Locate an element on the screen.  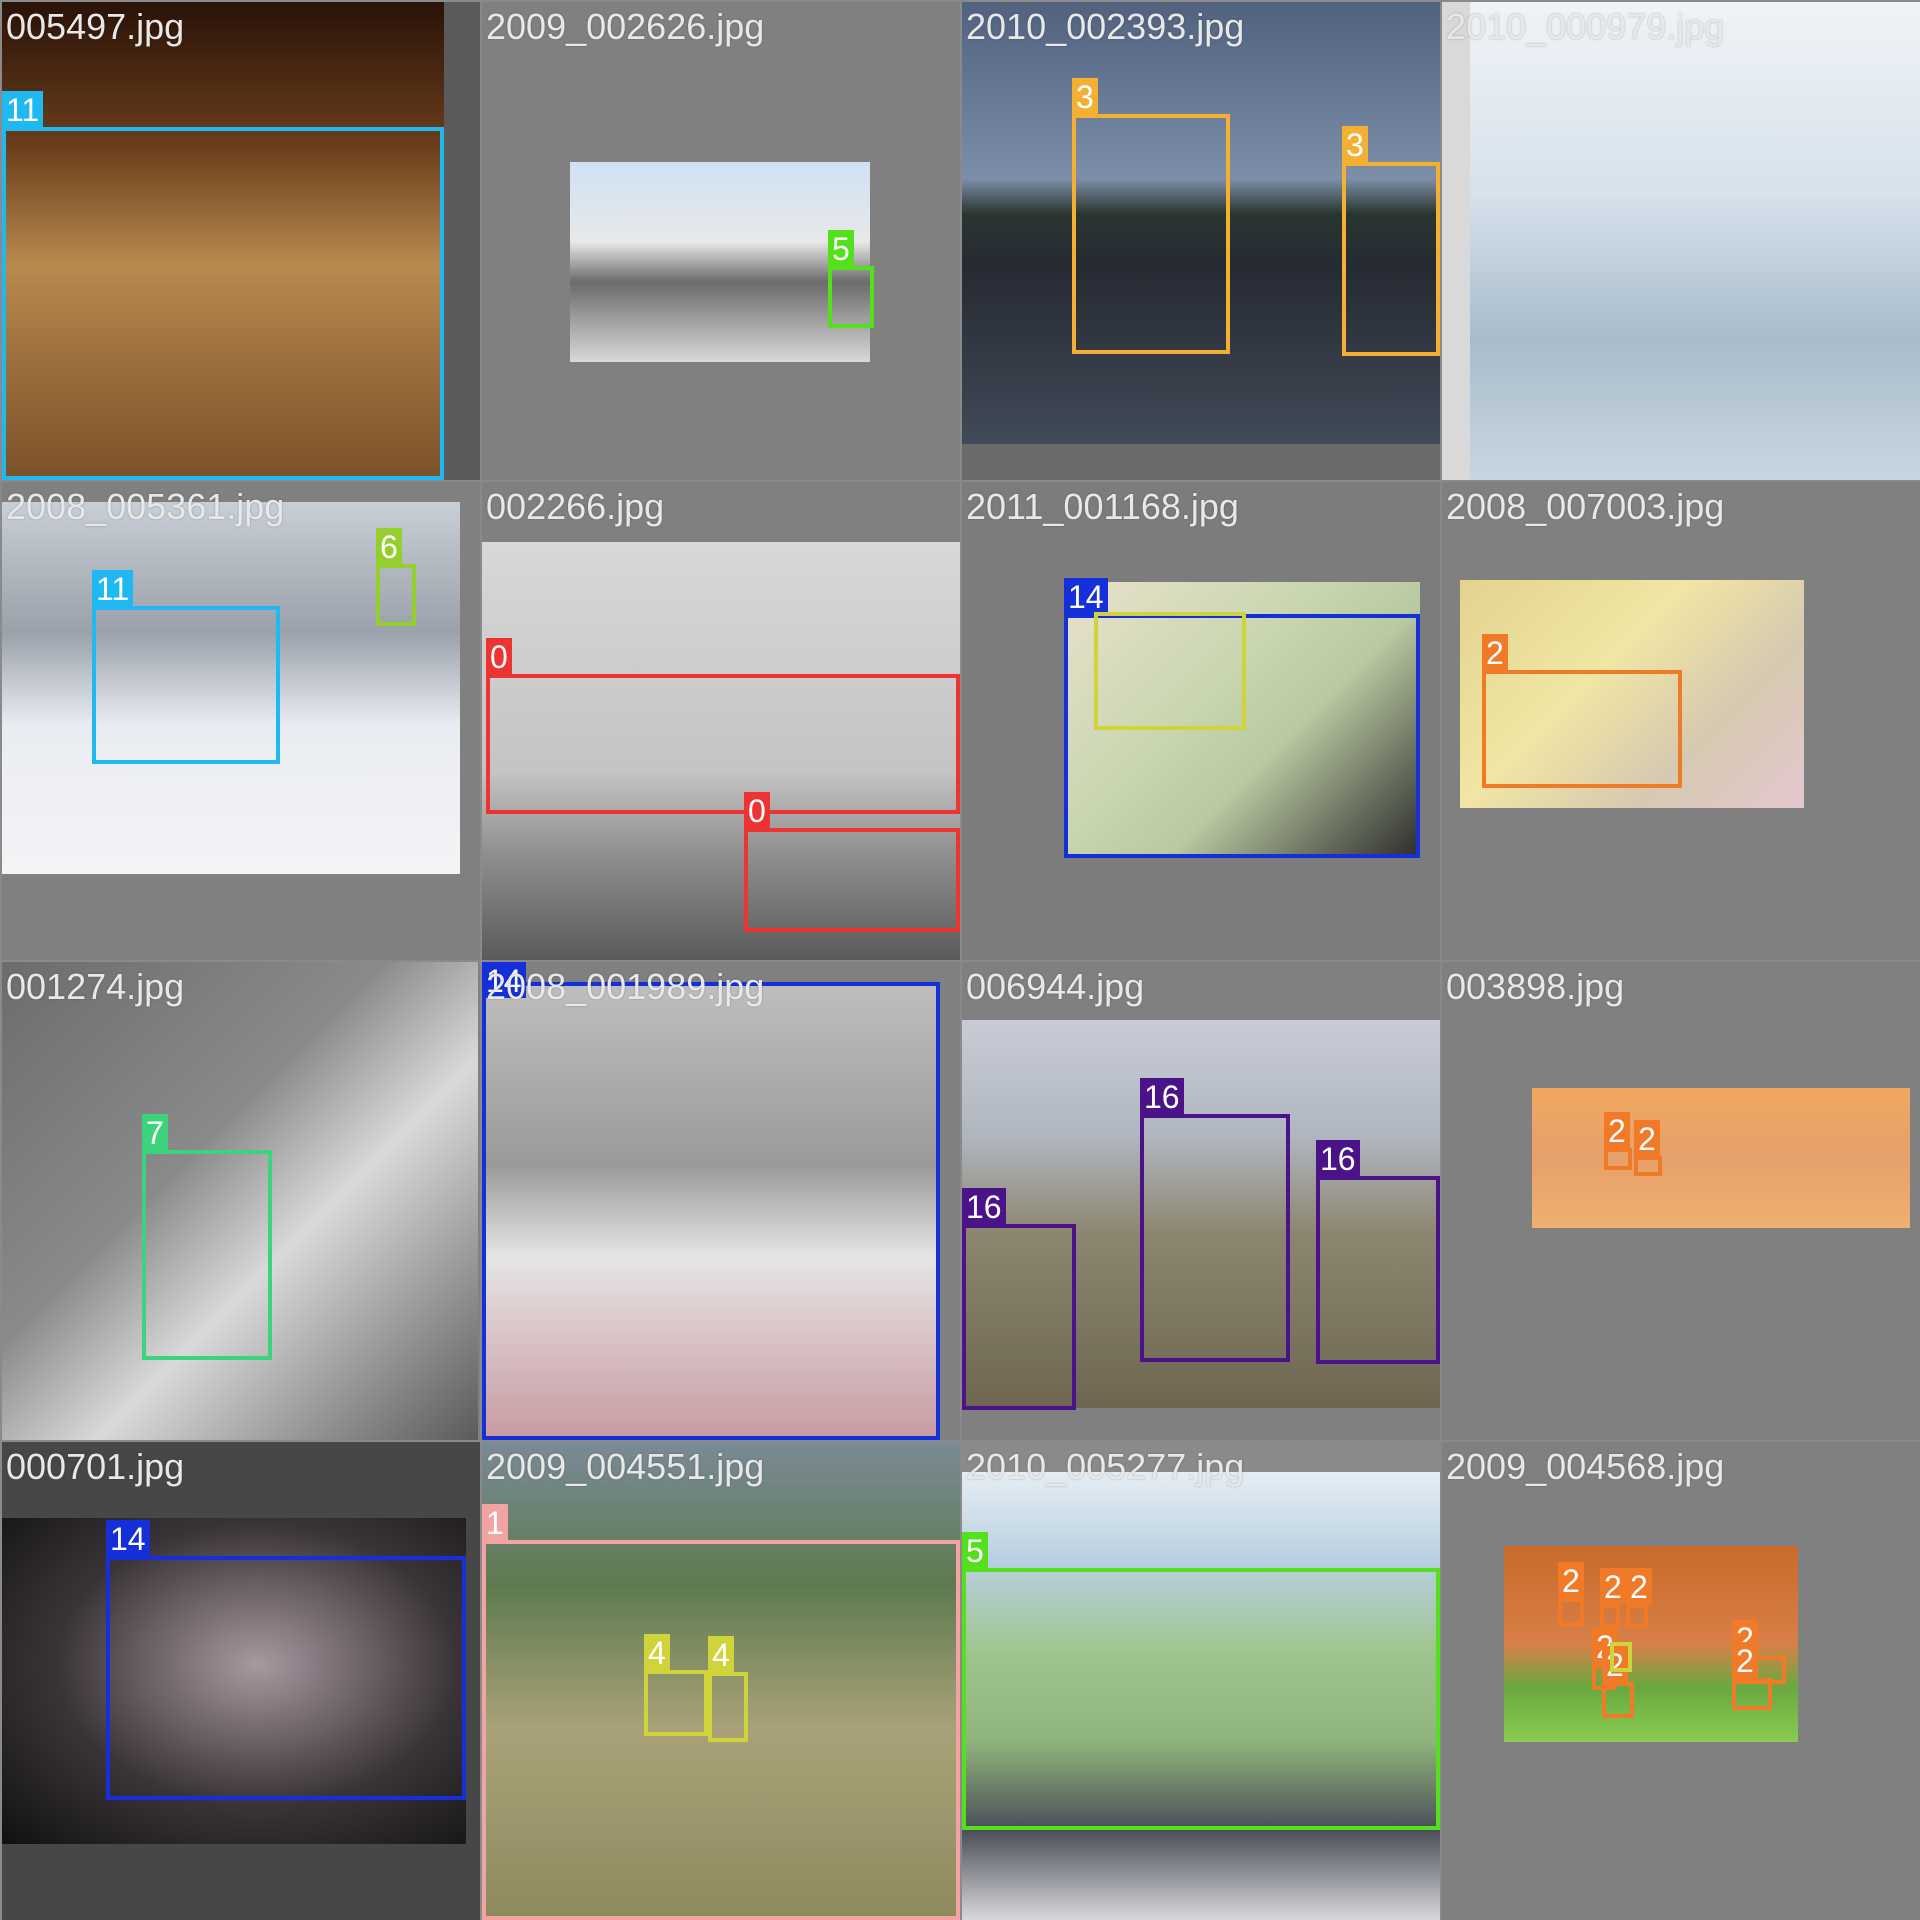
image-tile: 2010_000979.jpg is located at coordinates (1681, 241).